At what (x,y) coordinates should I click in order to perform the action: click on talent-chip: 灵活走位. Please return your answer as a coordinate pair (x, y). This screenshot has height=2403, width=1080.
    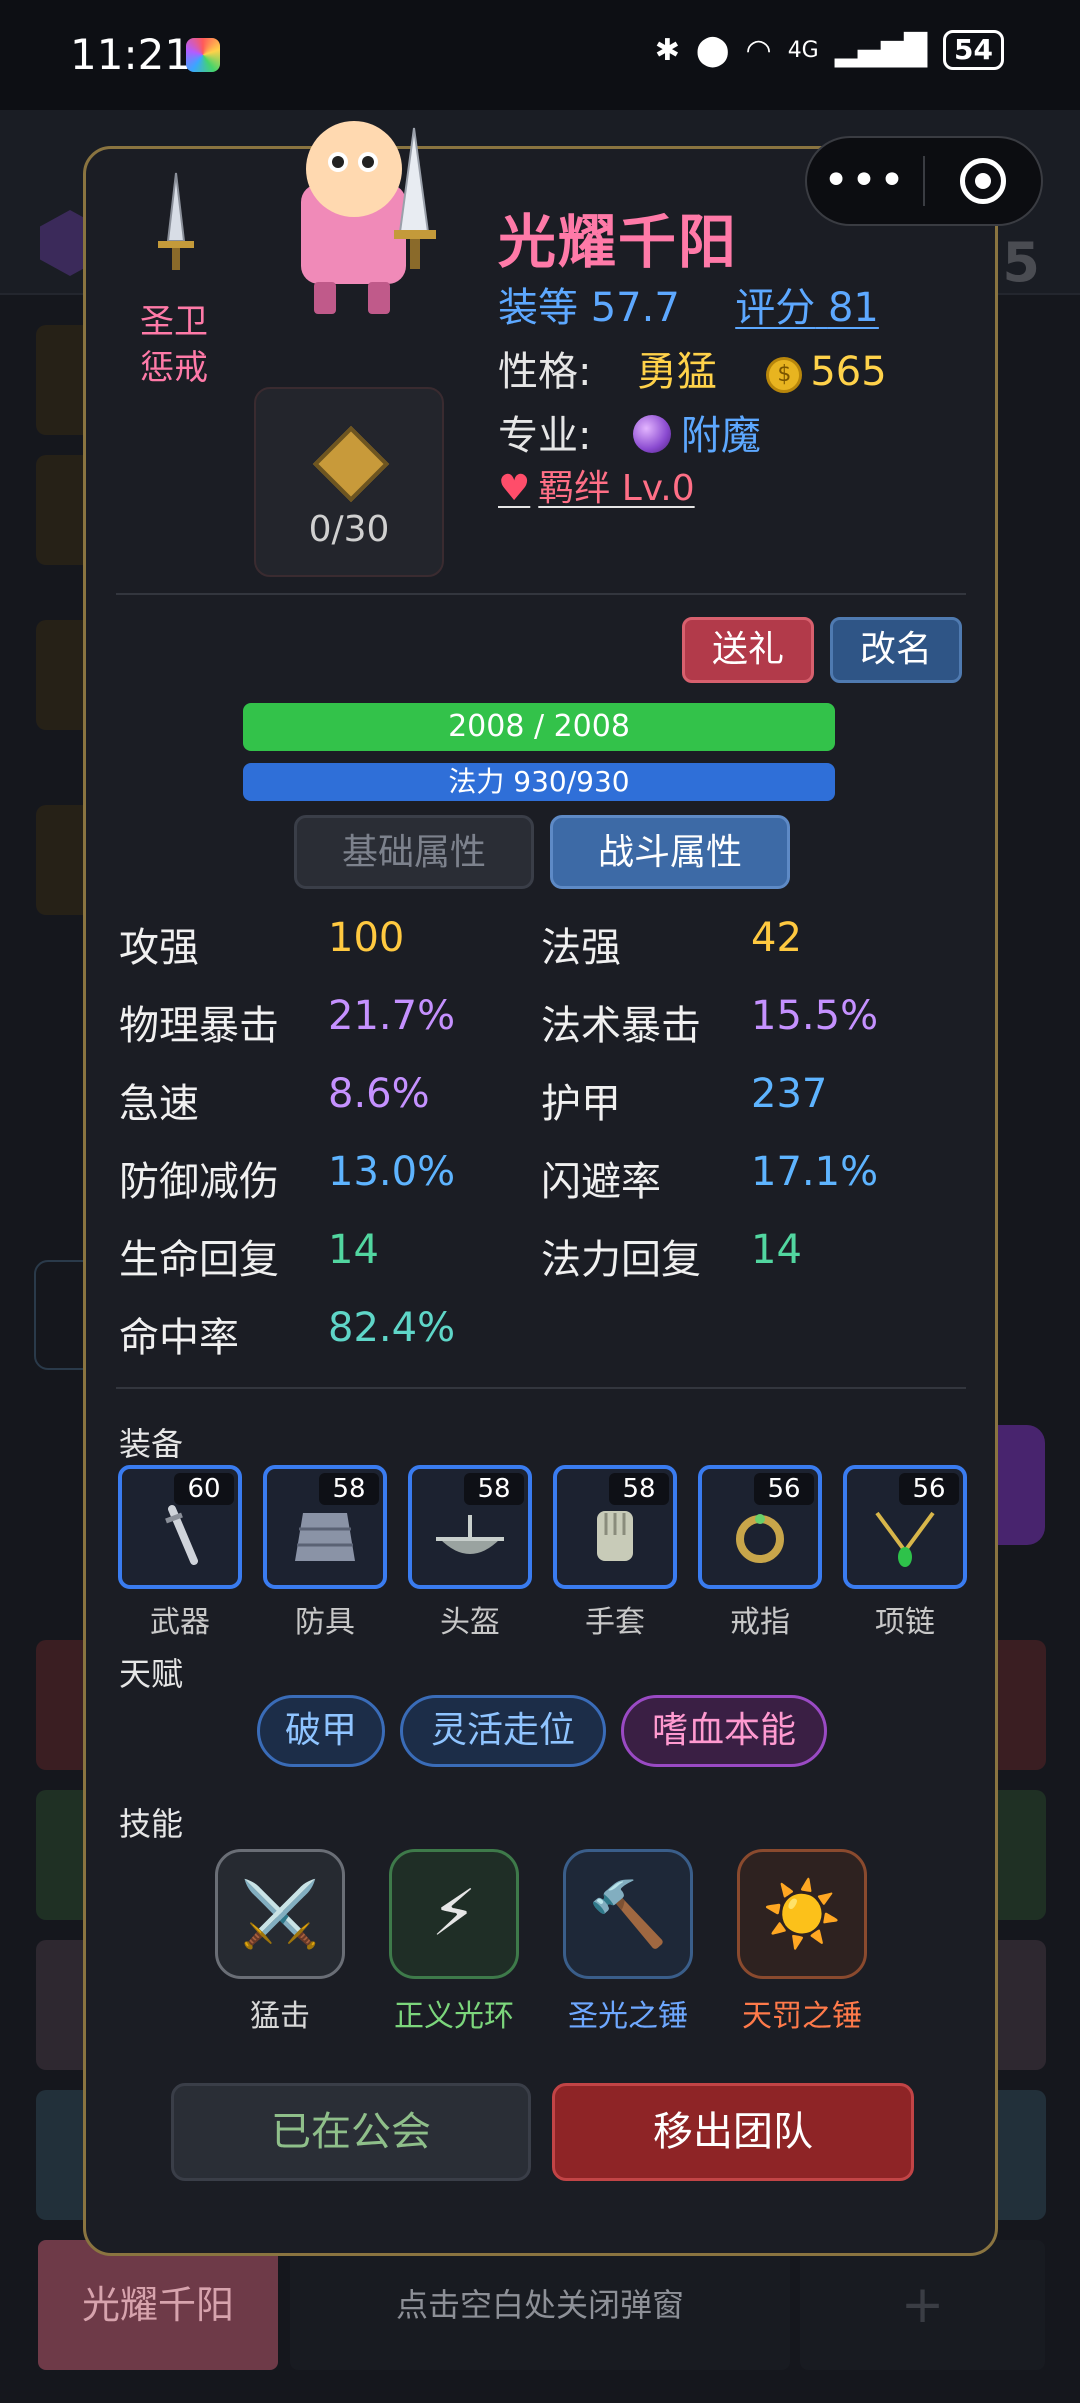
    Looking at the image, I should click on (503, 1731).